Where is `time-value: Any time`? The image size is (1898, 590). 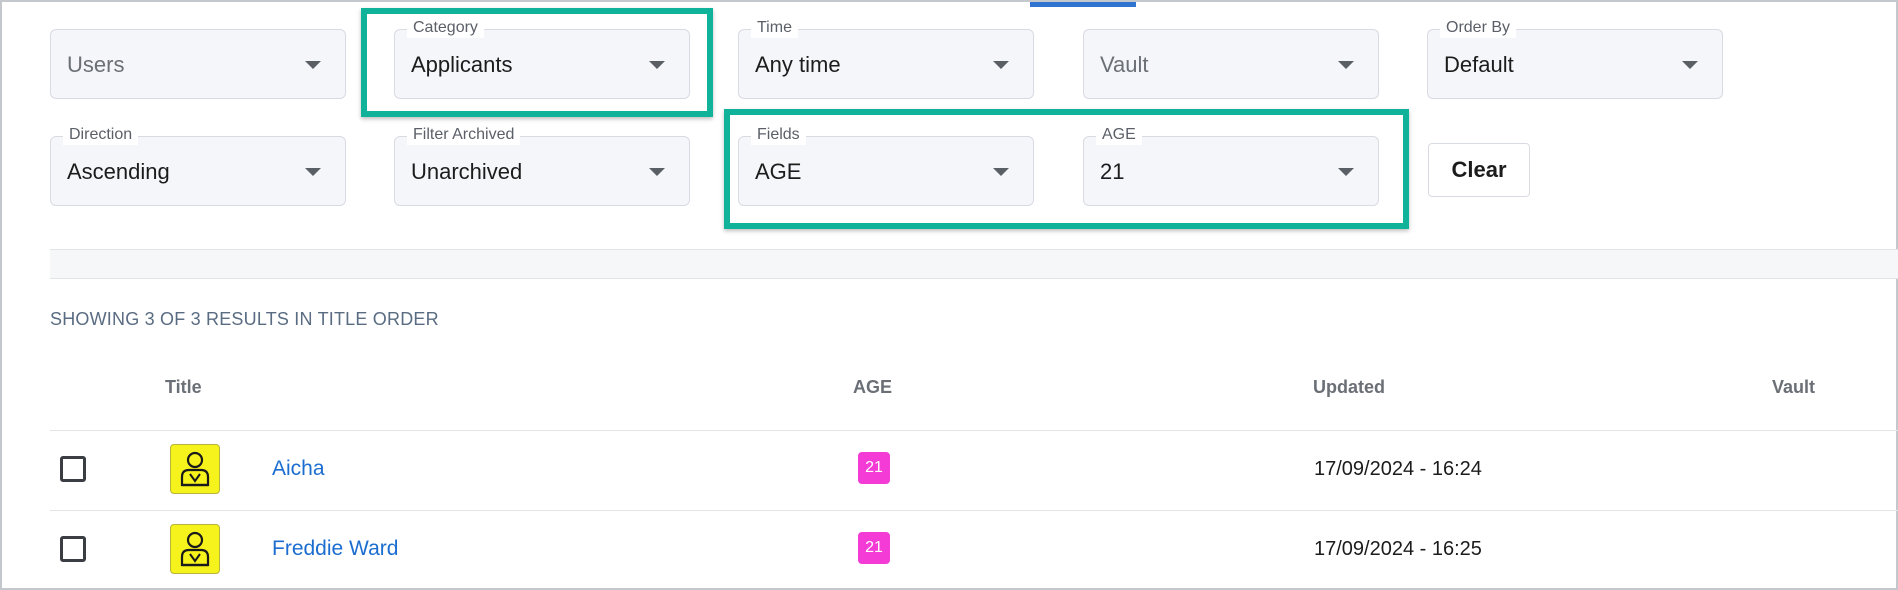
time-value: Any time is located at coordinates (798, 64).